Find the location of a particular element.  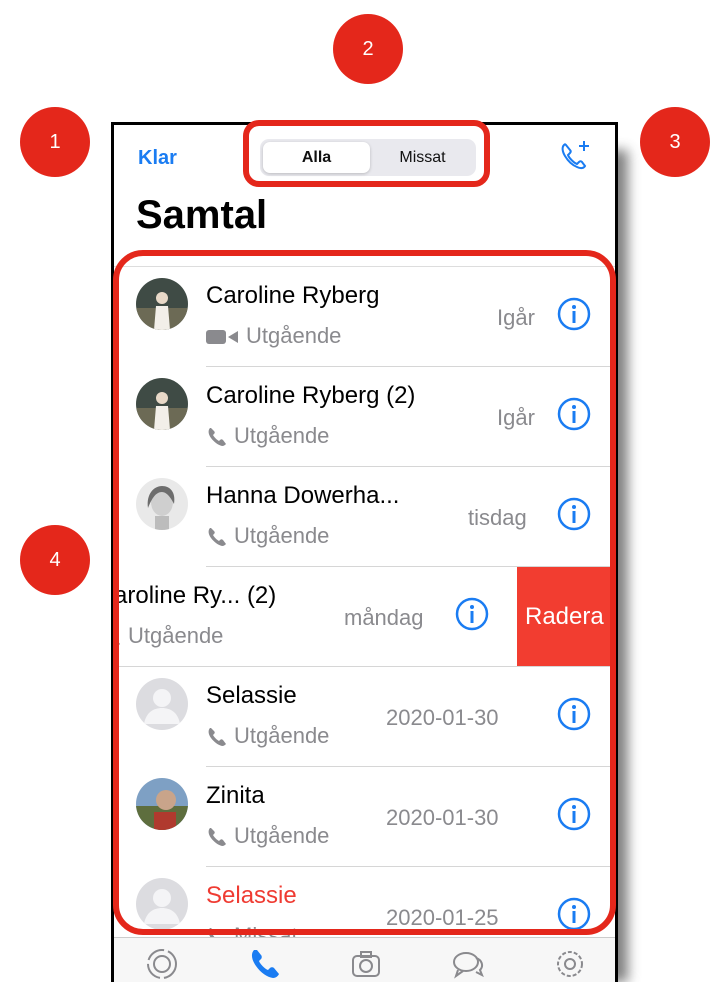

annotation-badge-4: 4 is located at coordinates (55, 560).